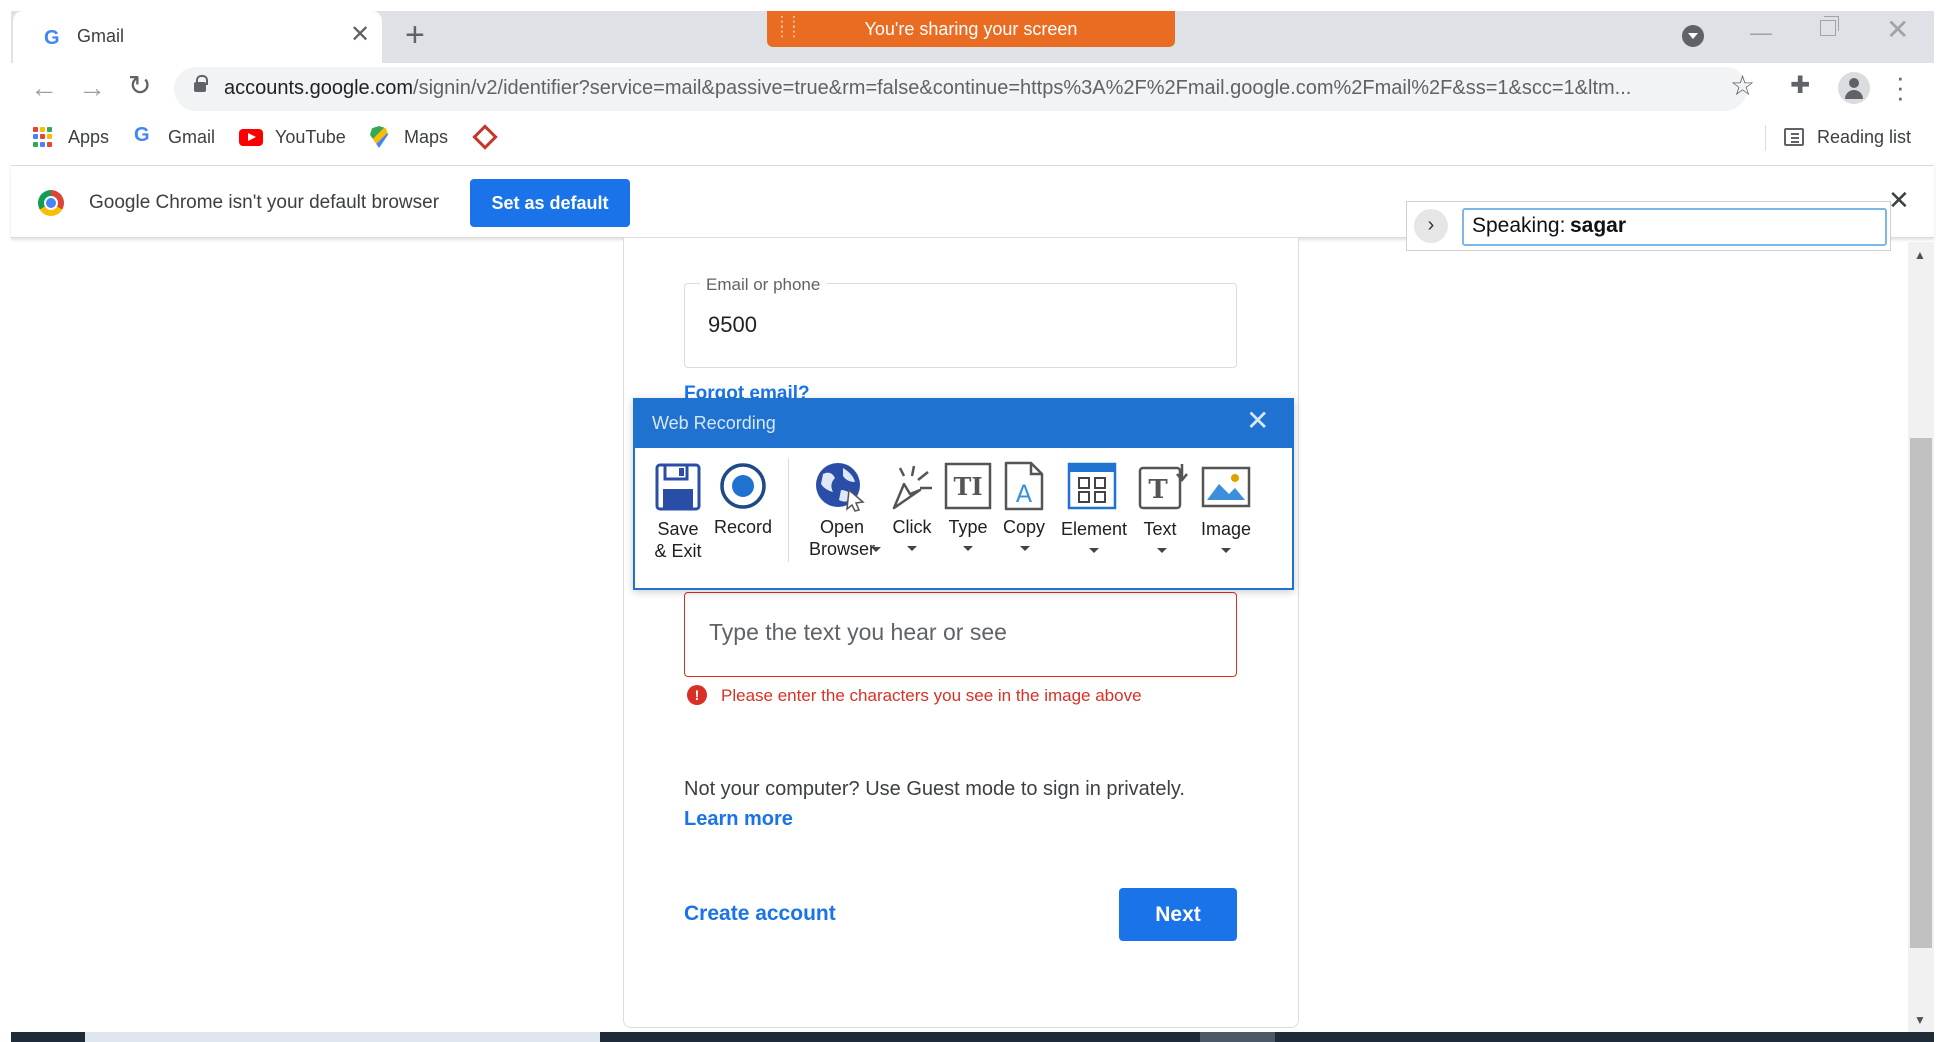 The width and height of the screenshot is (1942, 1042). I want to click on tool-element-label: Element, so click(1094, 529).